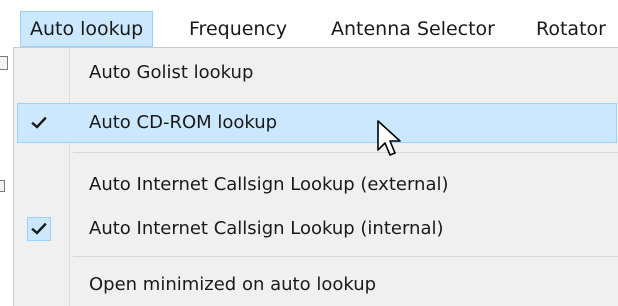 The height and width of the screenshot is (306, 618). I want to click on menu-item-label: Auto Internet Callsign Lookup (internal), so click(266, 228).